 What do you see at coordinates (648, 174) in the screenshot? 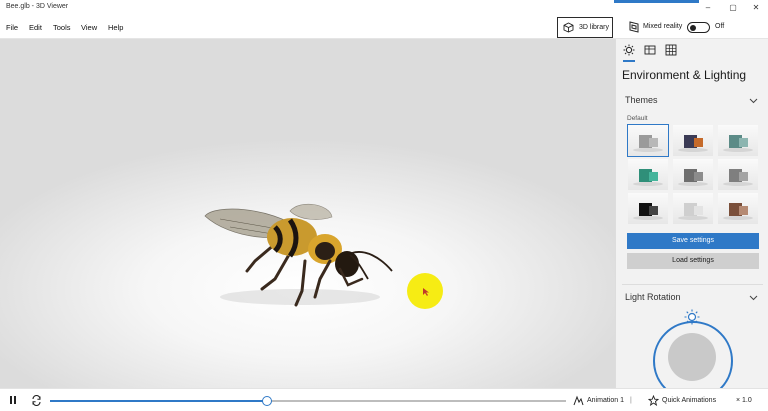
I see `theme-4-thumbnail` at bounding box center [648, 174].